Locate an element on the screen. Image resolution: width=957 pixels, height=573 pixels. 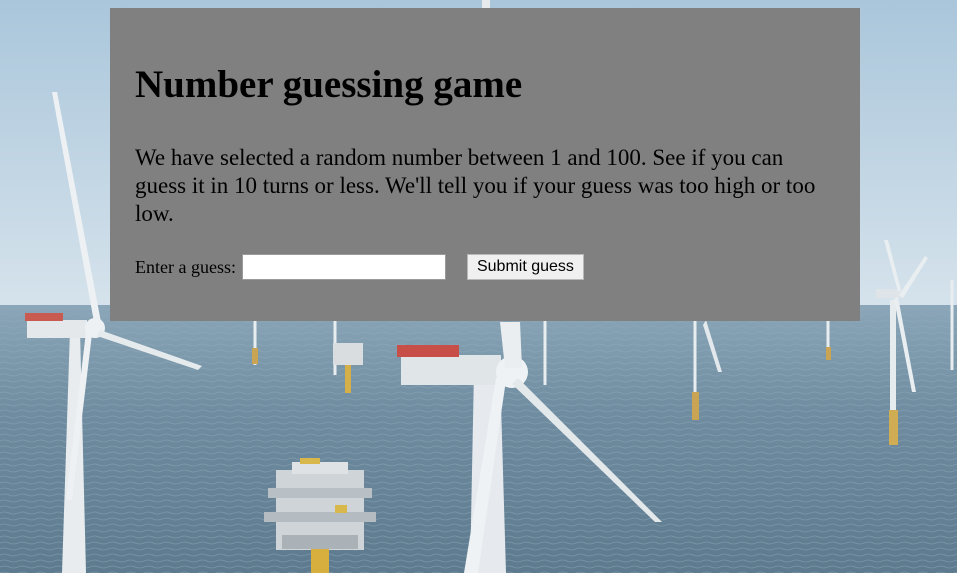
guess-label: Enter a guess: is located at coordinates (185, 266).